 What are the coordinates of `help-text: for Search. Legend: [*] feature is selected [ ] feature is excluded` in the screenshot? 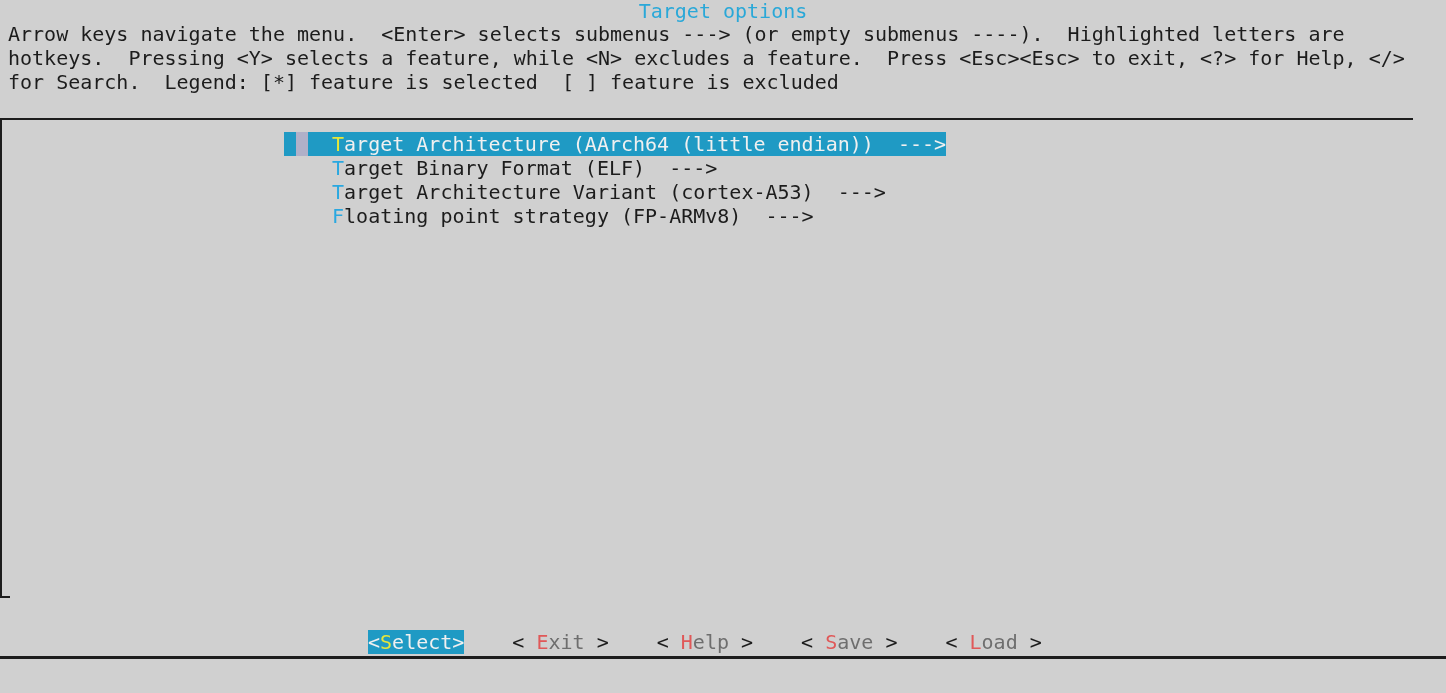 It's located at (423, 82).